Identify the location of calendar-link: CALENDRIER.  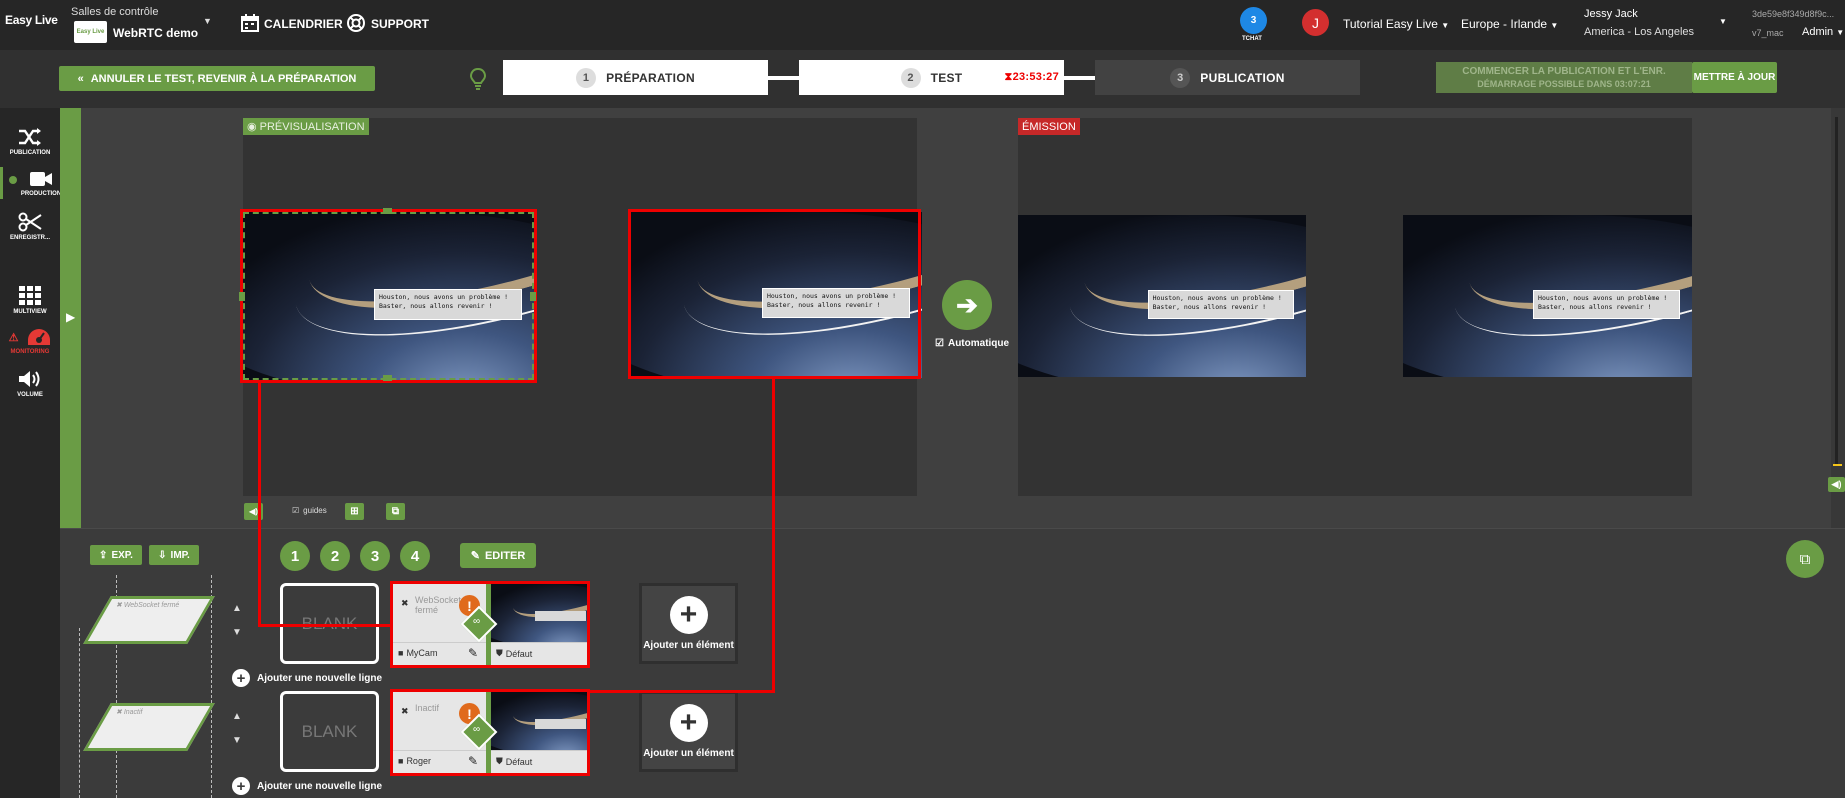
(303, 24).